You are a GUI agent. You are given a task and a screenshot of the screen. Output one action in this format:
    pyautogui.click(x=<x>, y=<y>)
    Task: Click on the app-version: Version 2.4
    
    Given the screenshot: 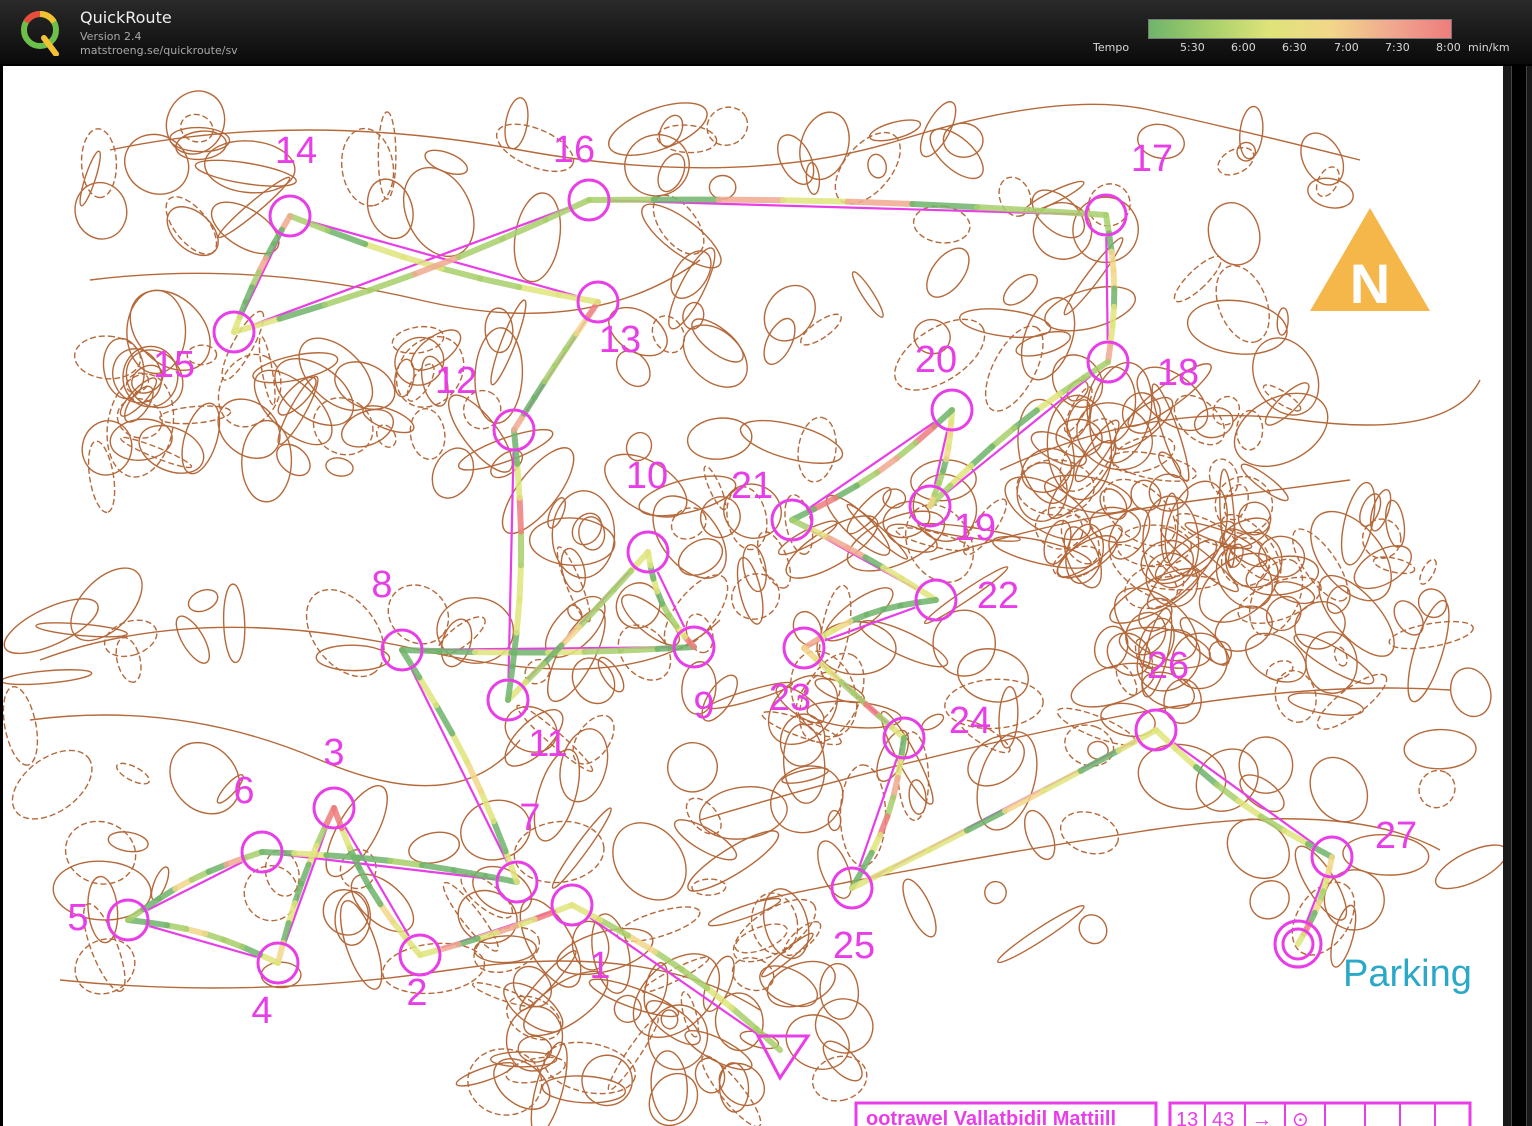 What is the action you would take?
    pyautogui.click(x=111, y=36)
    